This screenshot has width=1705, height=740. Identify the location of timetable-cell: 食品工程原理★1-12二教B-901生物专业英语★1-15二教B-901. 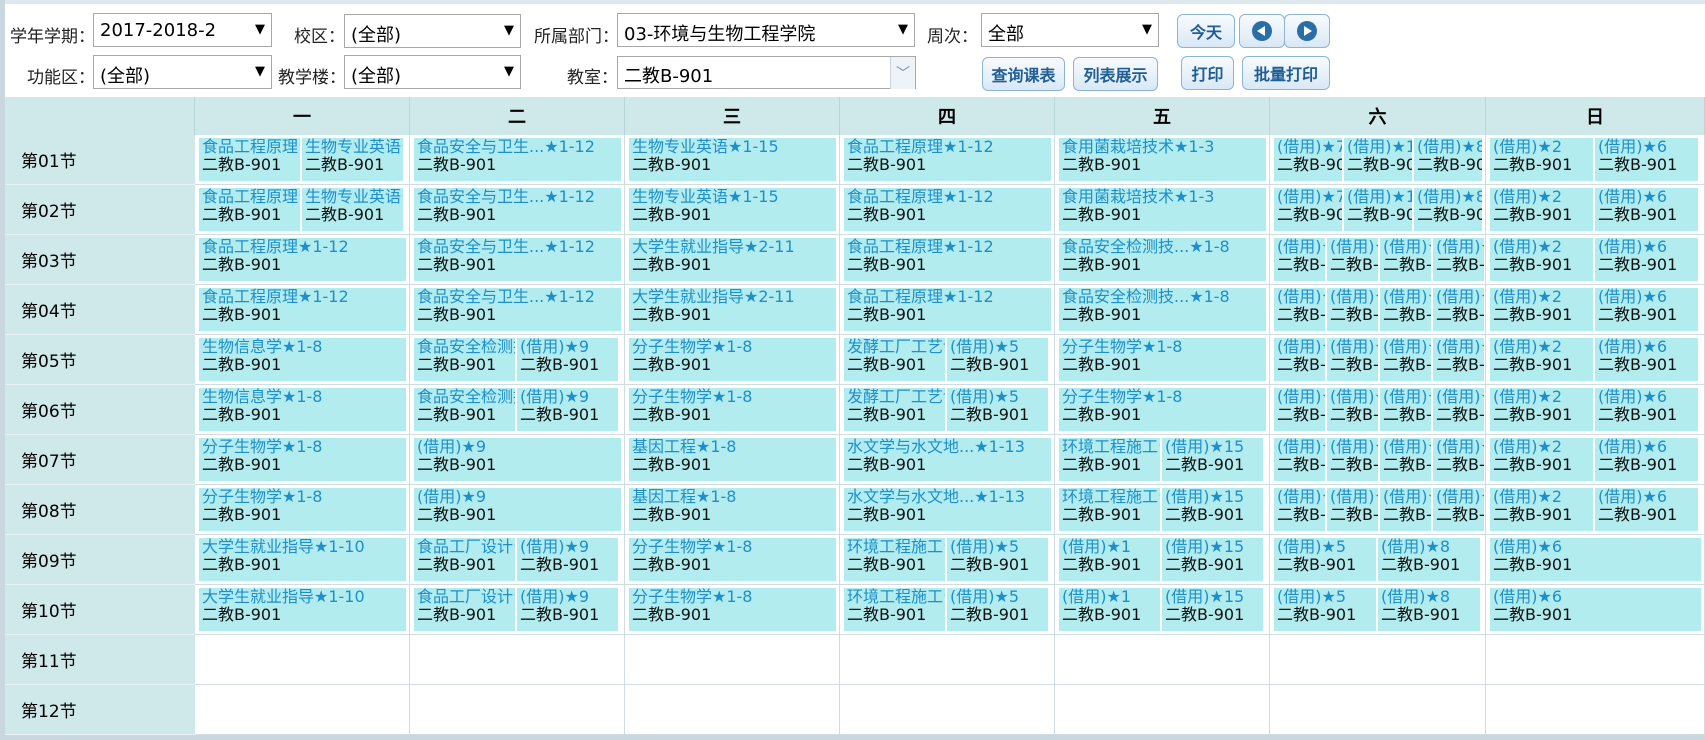
(302, 210).